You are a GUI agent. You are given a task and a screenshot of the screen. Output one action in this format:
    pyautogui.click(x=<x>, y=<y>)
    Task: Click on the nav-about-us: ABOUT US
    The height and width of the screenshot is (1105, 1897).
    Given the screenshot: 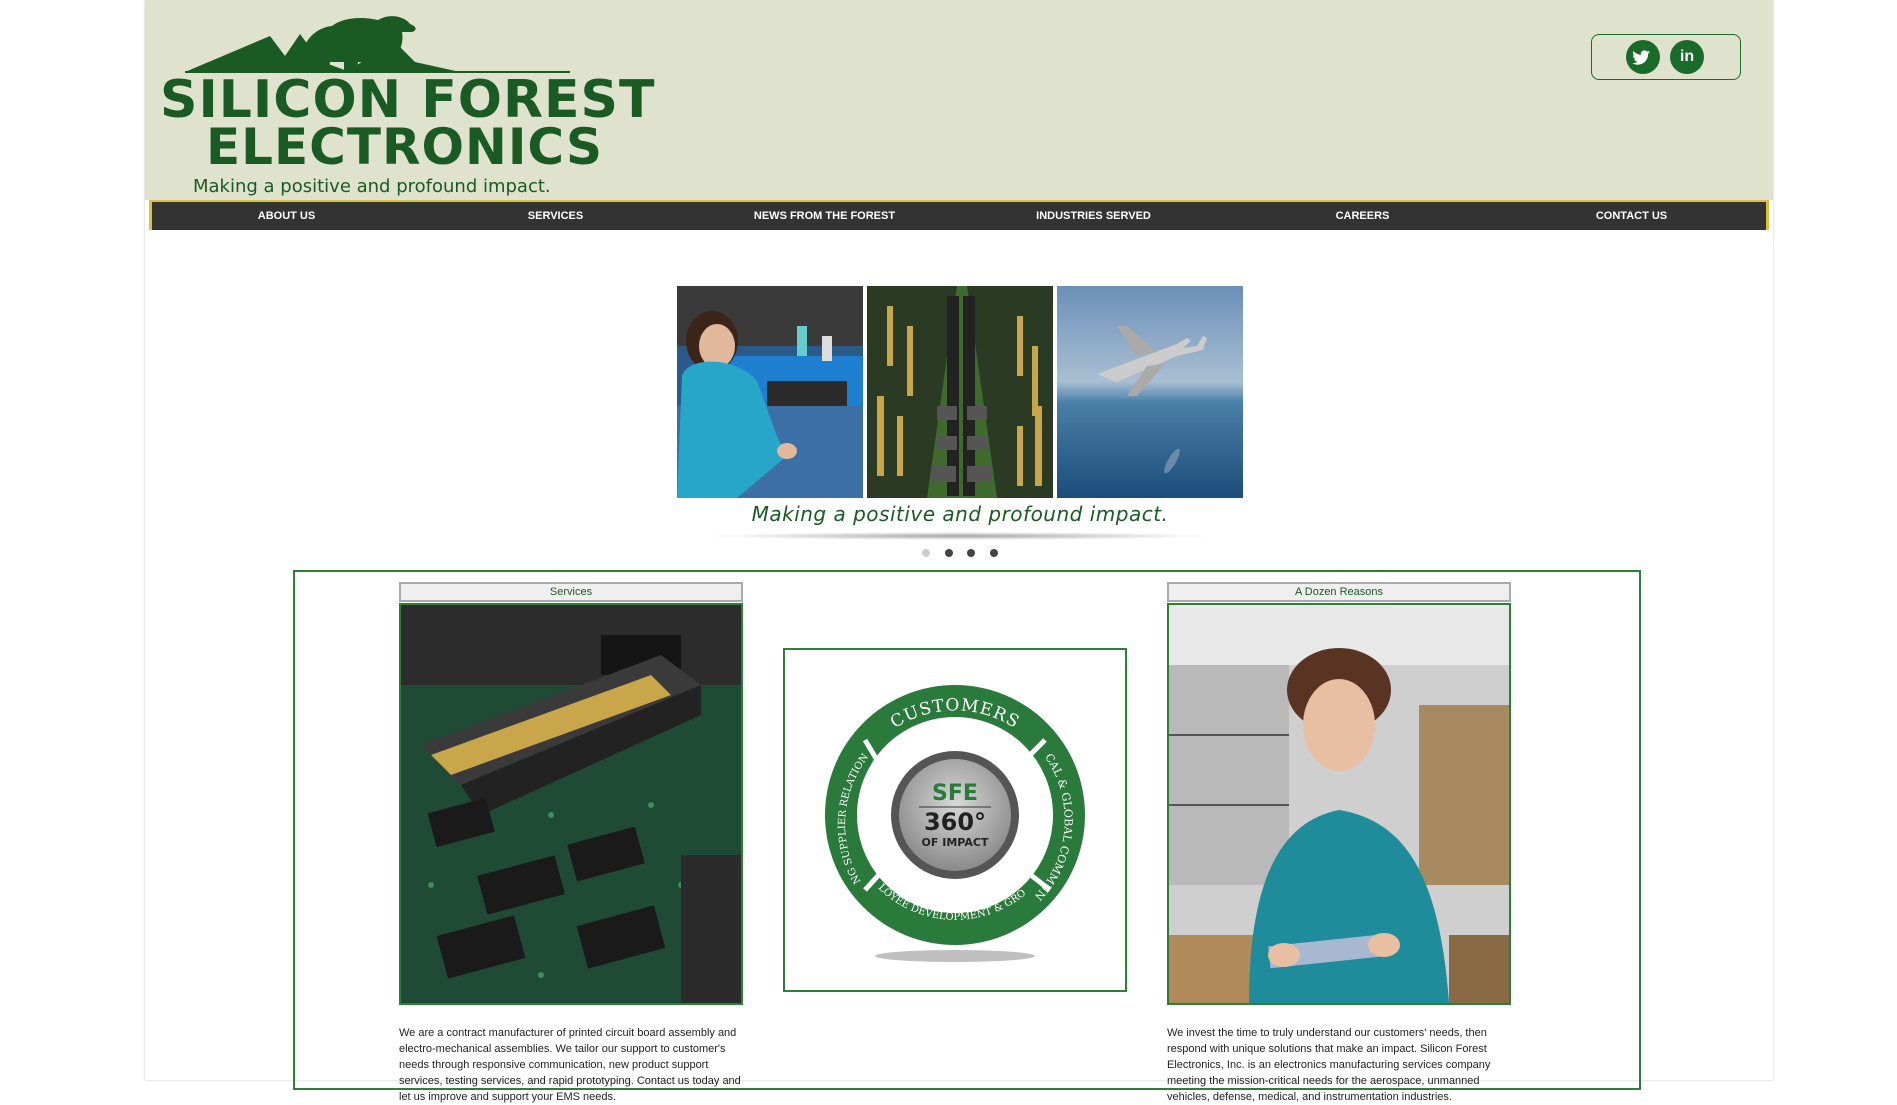 What is the action you would take?
    pyautogui.click(x=287, y=216)
    